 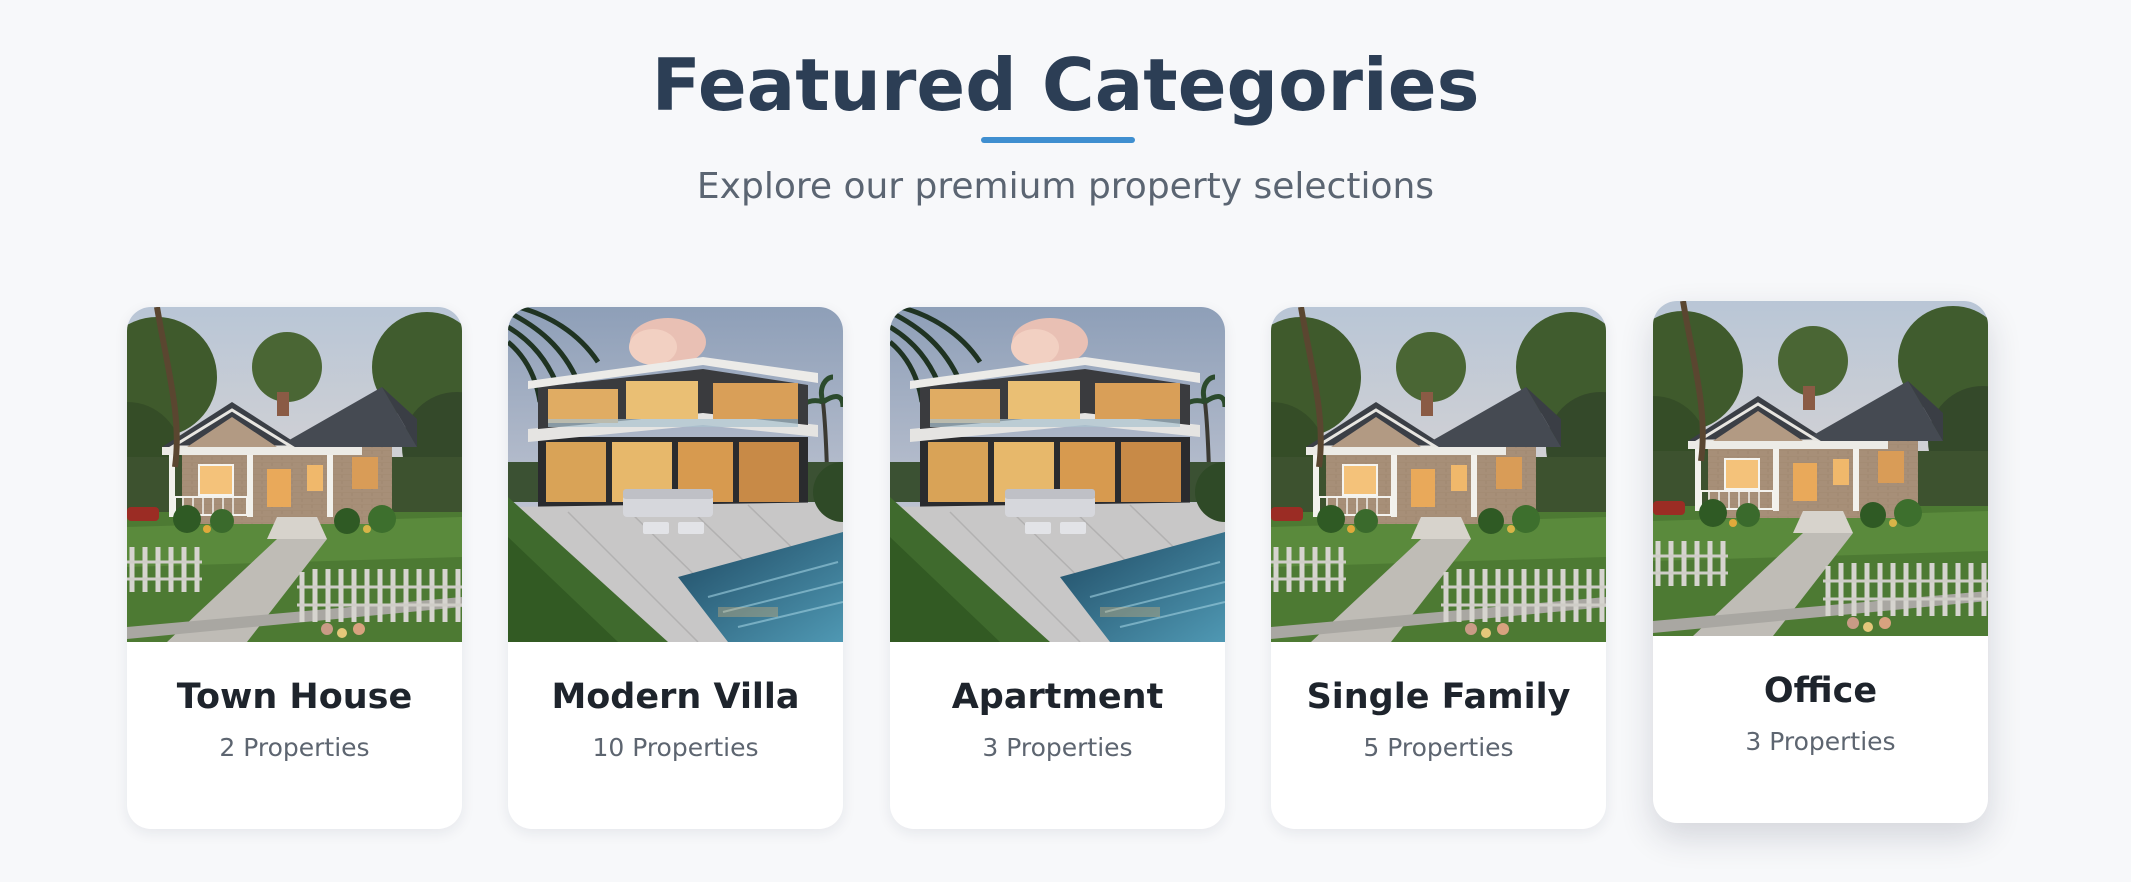 What do you see at coordinates (675, 697) in the screenshot?
I see `category-name: Modern Villa` at bounding box center [675, 697].